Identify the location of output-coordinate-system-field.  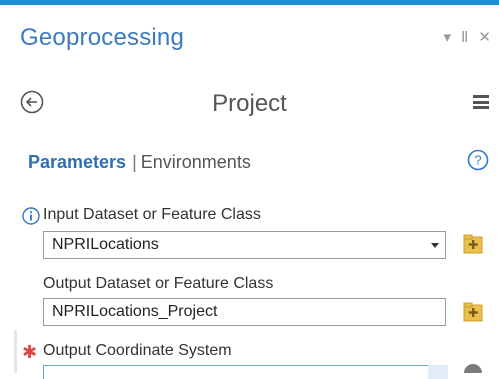
(238, 372).